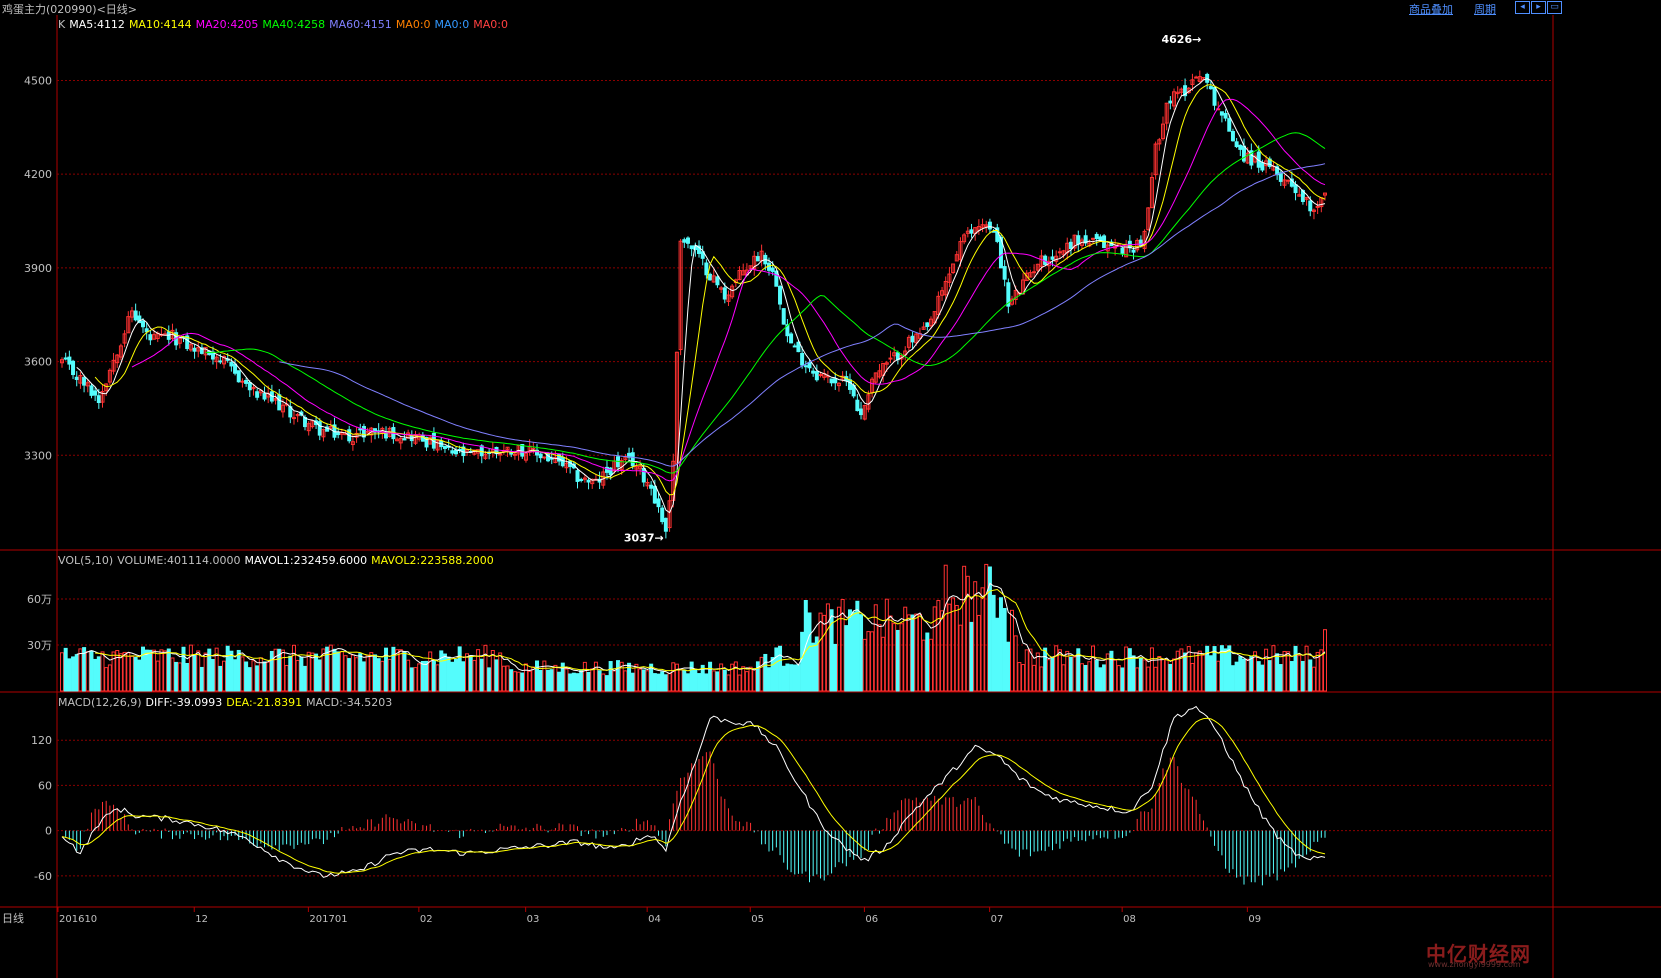 Image resolution: width=1661 pixels, height=978 pixels. What do you see at coordinates (160, 24) in the screenshot?
I see `price-legend-item: MA10:4144` at bounding box center [160, 24].